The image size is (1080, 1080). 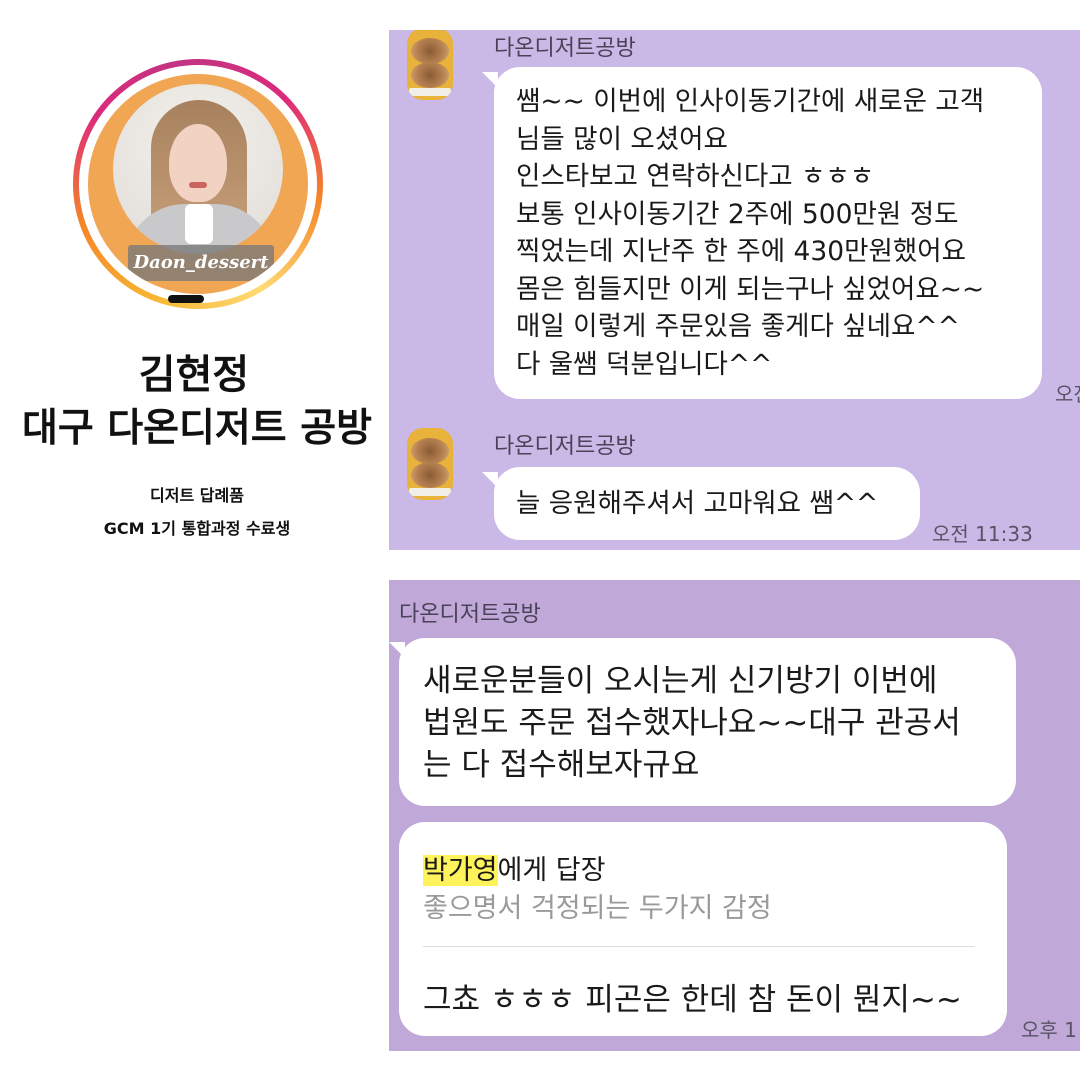 I want to click on profile-course: GCM 1기 통합과정 수료생, so click(x=197, y=528).